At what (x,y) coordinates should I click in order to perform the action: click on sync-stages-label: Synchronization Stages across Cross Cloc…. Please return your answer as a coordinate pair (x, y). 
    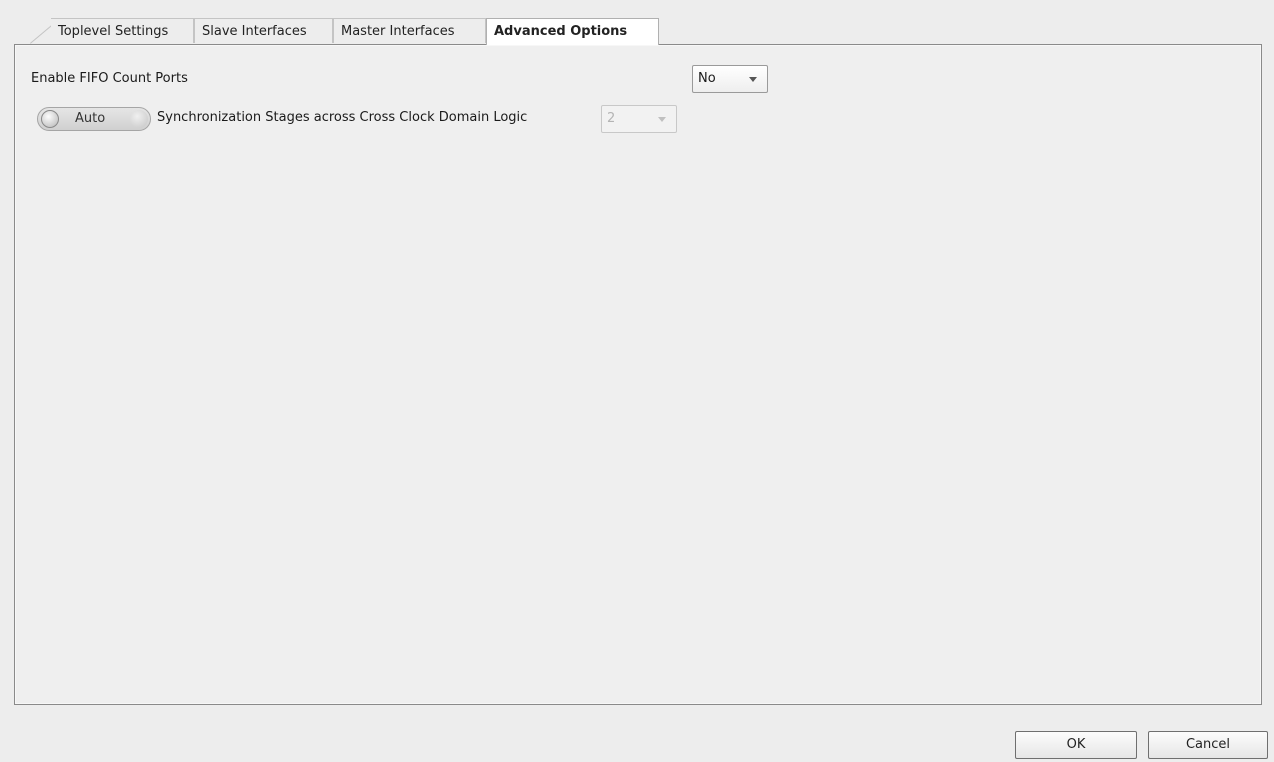
    Looking at the image, I should click on (342, 117).